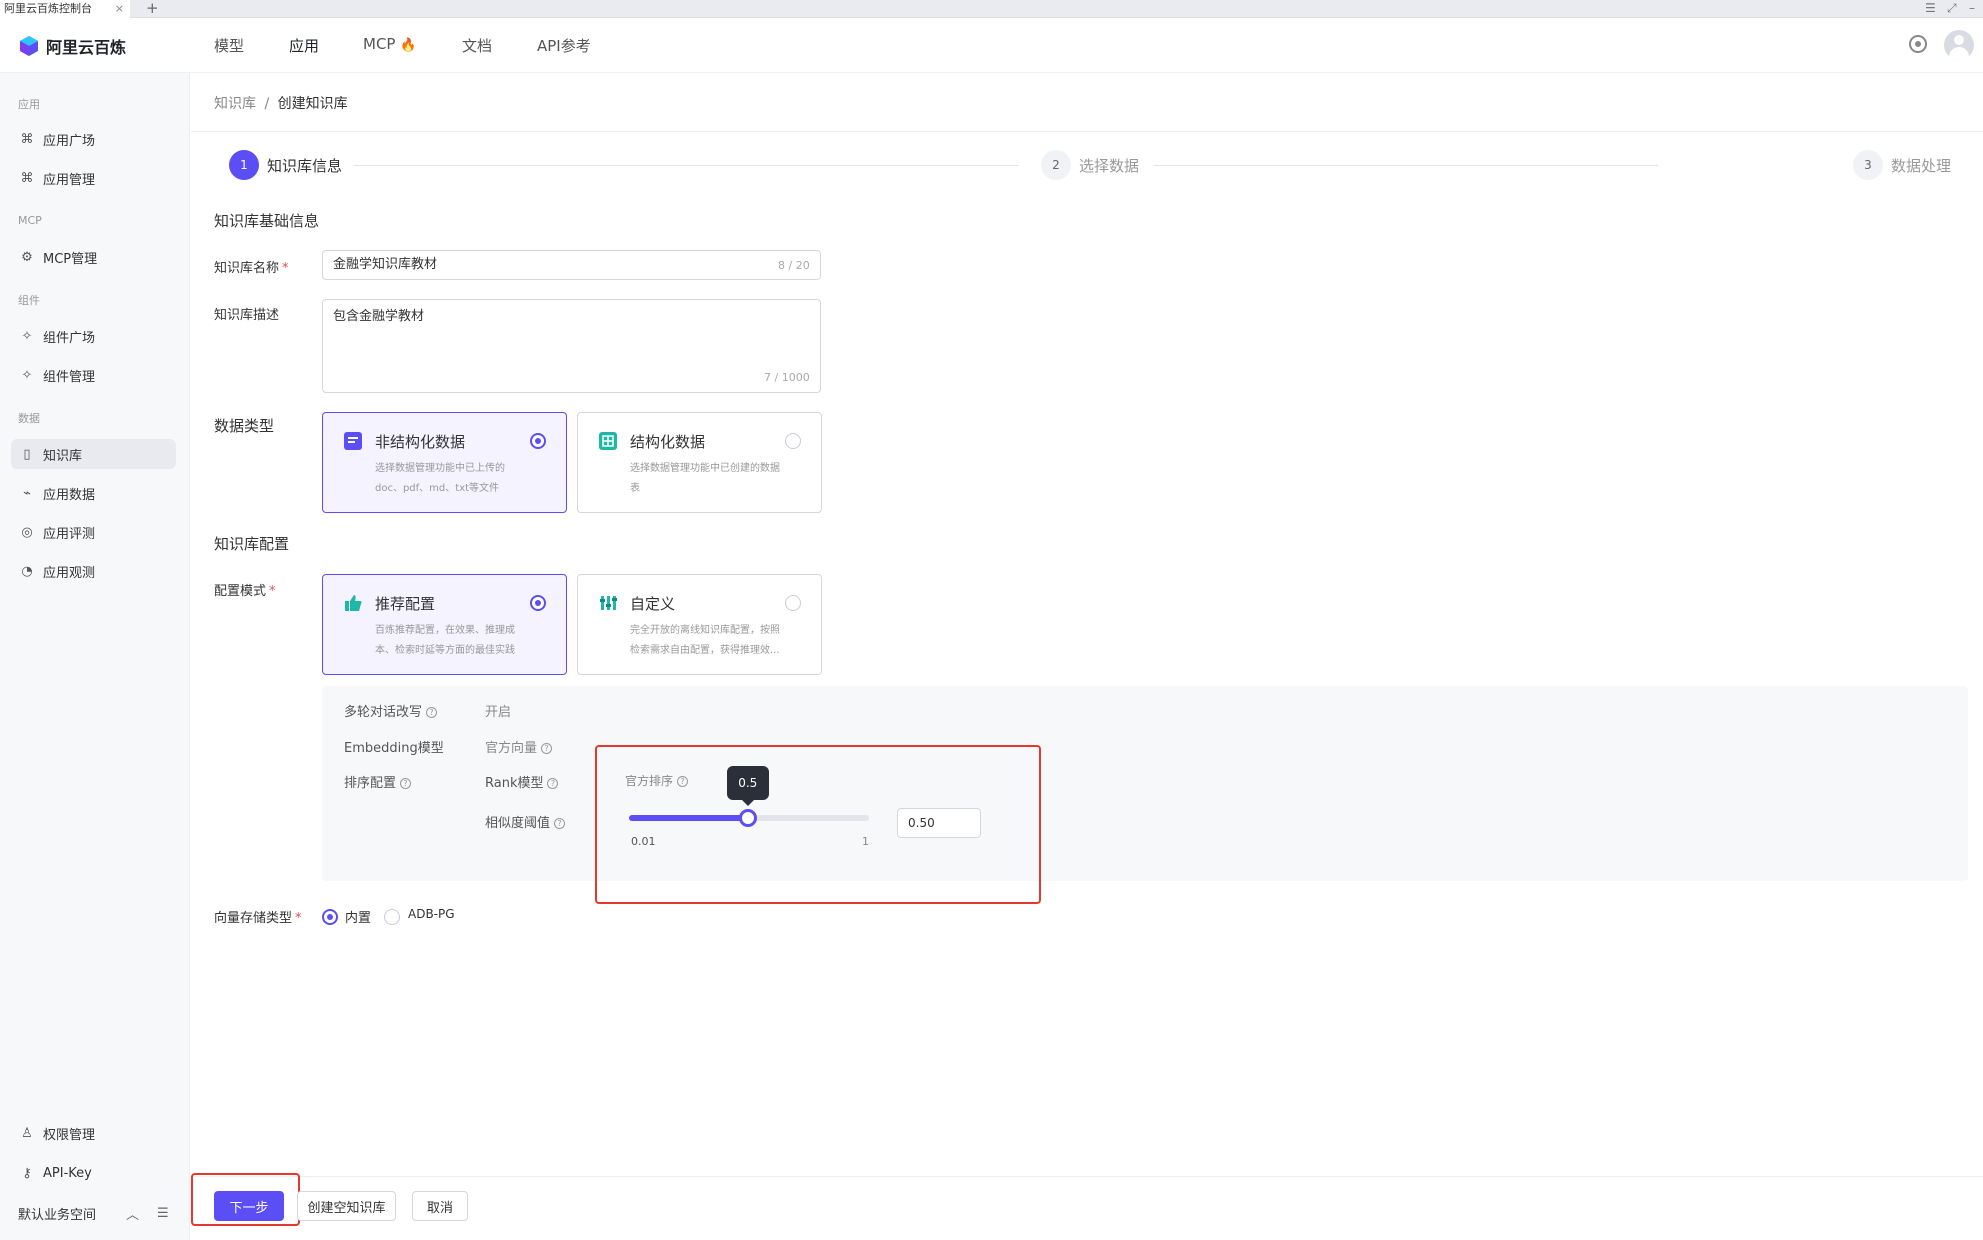 The image size is (1983, 1240). I want to click on card-desc: 选择数据管理功能中已创建的数据表, so click(705, 478).